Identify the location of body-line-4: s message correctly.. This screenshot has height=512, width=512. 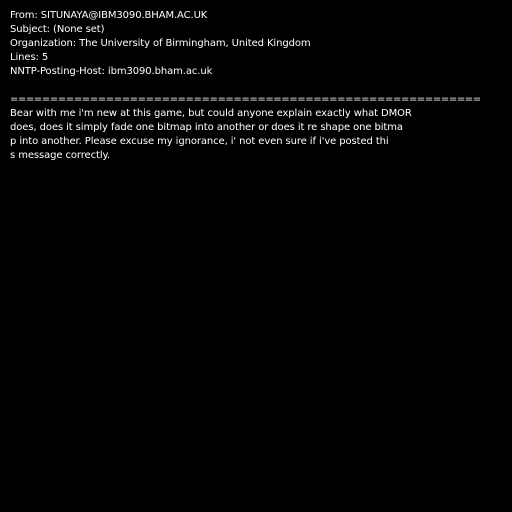
(60, 155).